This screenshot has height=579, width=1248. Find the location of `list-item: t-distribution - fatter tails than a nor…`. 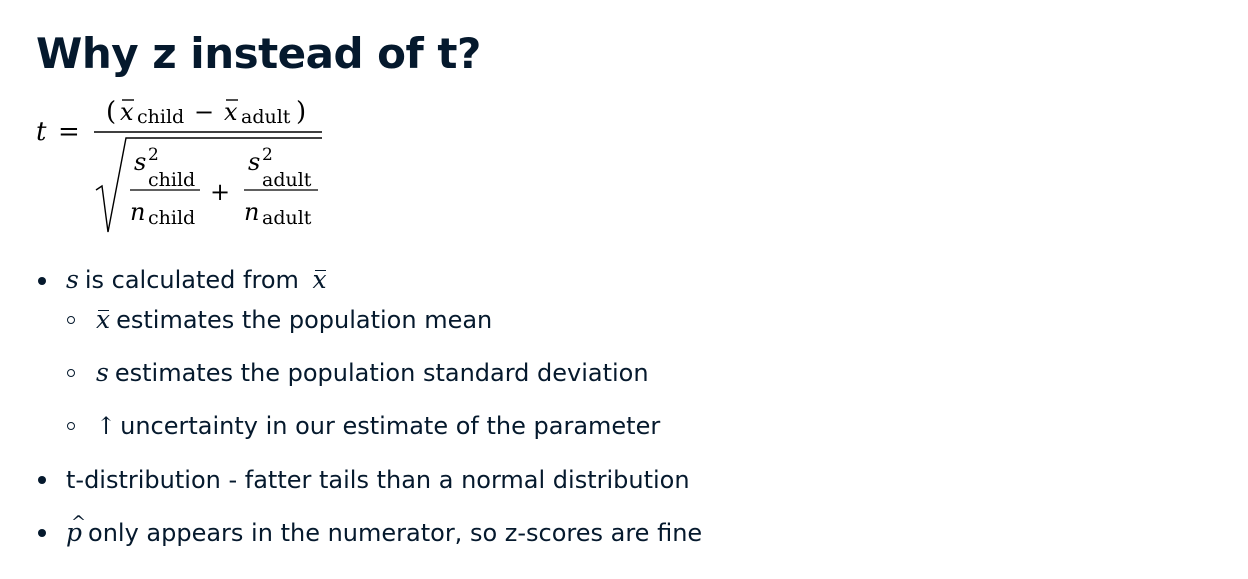

list-item: t-distribution - fatter tails than a nor… is located at coordinates (378, 480).